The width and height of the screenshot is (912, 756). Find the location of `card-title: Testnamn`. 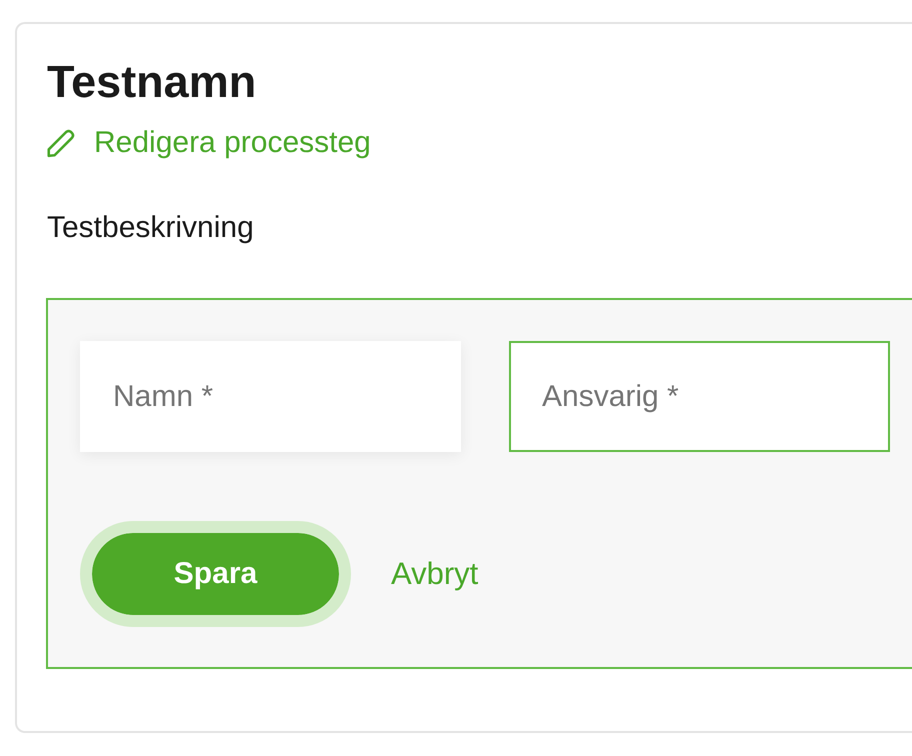

card-title: Testnamn is located at coordinates (151, 82).